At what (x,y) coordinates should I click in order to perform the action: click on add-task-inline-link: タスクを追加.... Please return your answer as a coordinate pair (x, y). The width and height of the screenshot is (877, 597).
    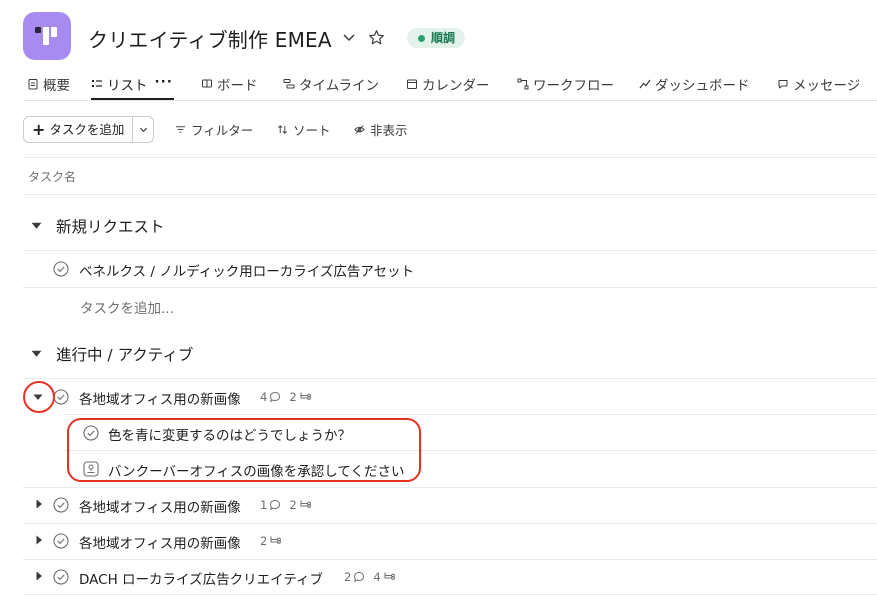
    Looking at the image, I should click on (127, 307).